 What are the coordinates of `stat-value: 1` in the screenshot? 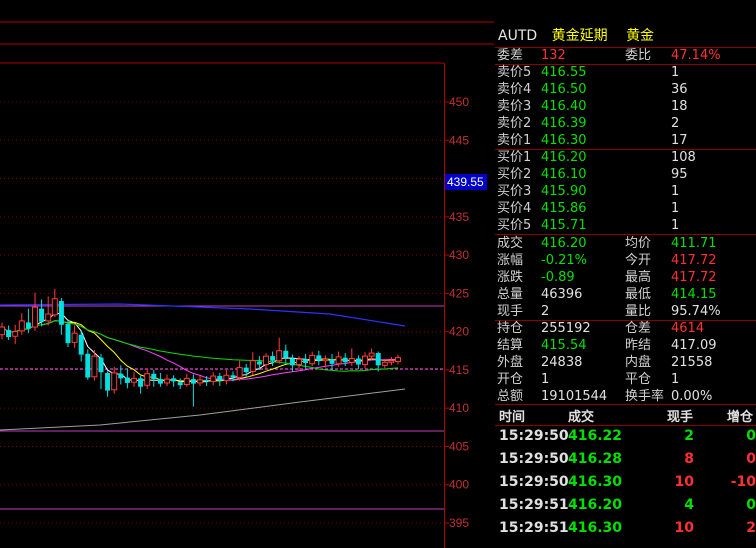 It's located at (545, 379).